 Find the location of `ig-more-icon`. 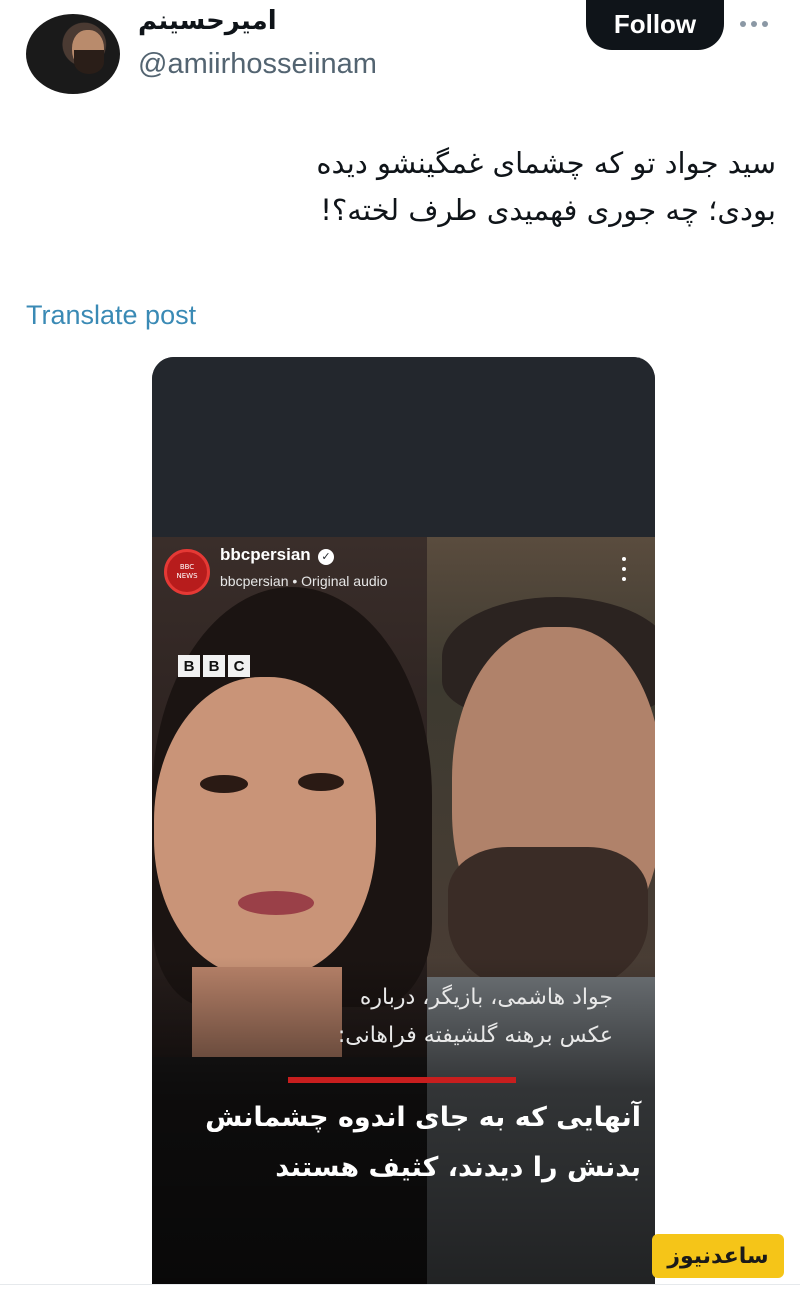

ig-more-icon is located at coordinates (625, 569).